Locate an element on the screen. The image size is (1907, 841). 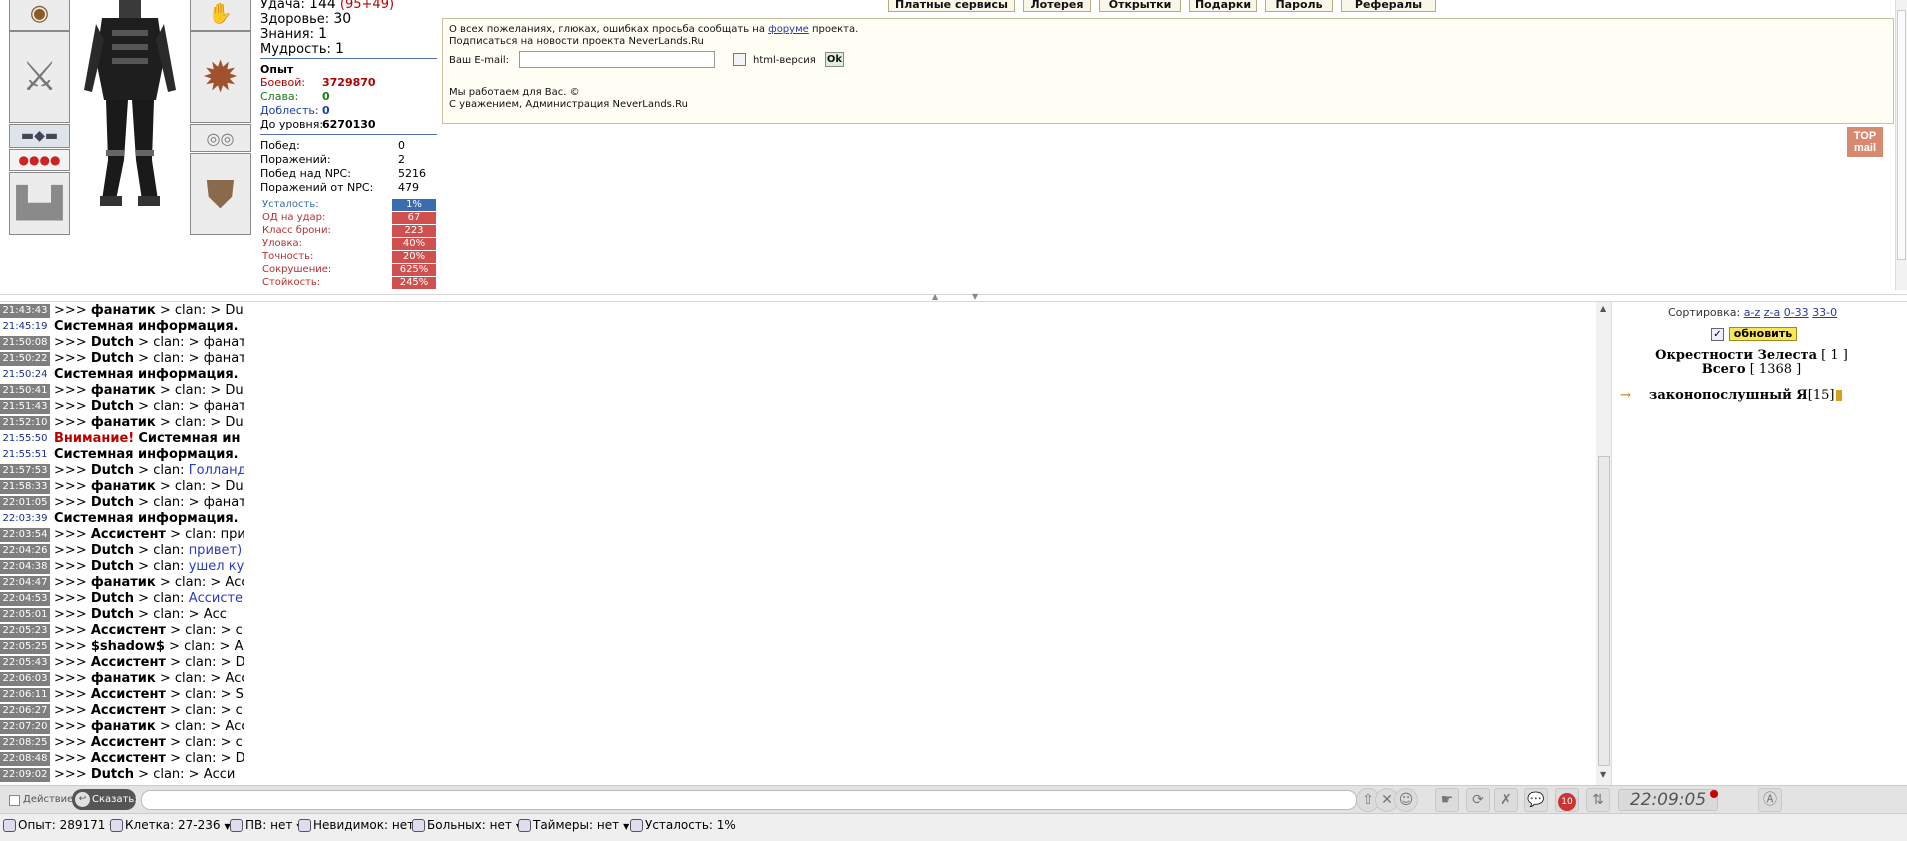
sort-a-z: a-z is located at coordinates (1752, 312).